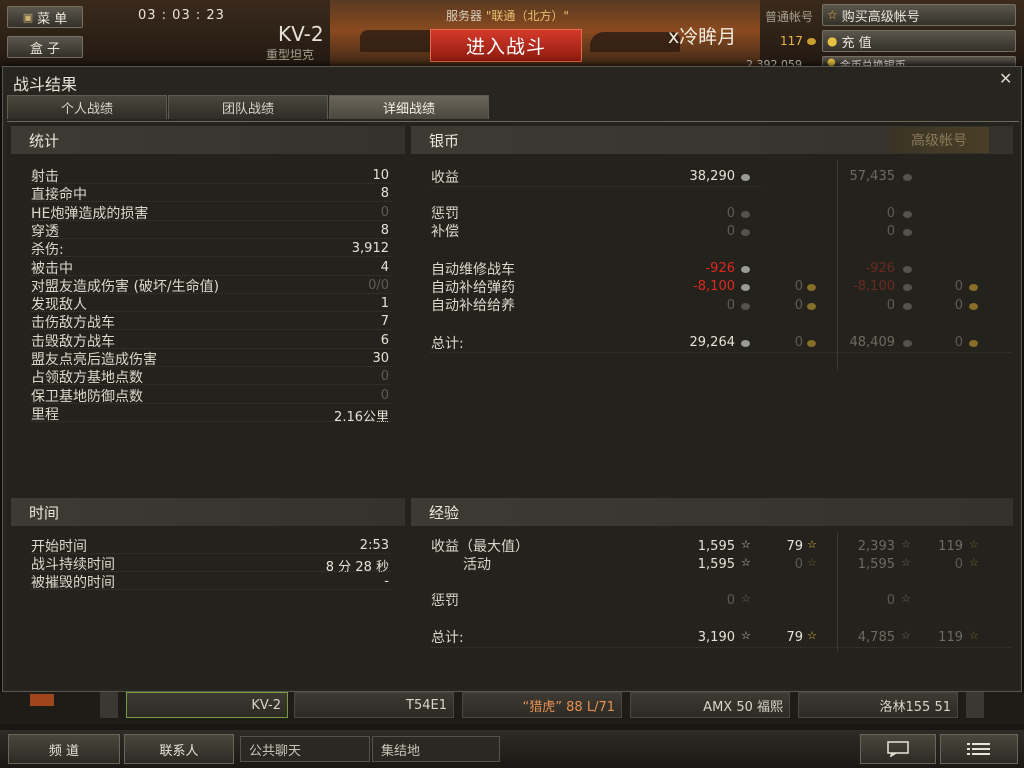 The height and width of the screenshot is (768, 1024). Describe the element at coordinates (447, 638) in the screenshot. I see `xp-total-label: 总计:` at that location.